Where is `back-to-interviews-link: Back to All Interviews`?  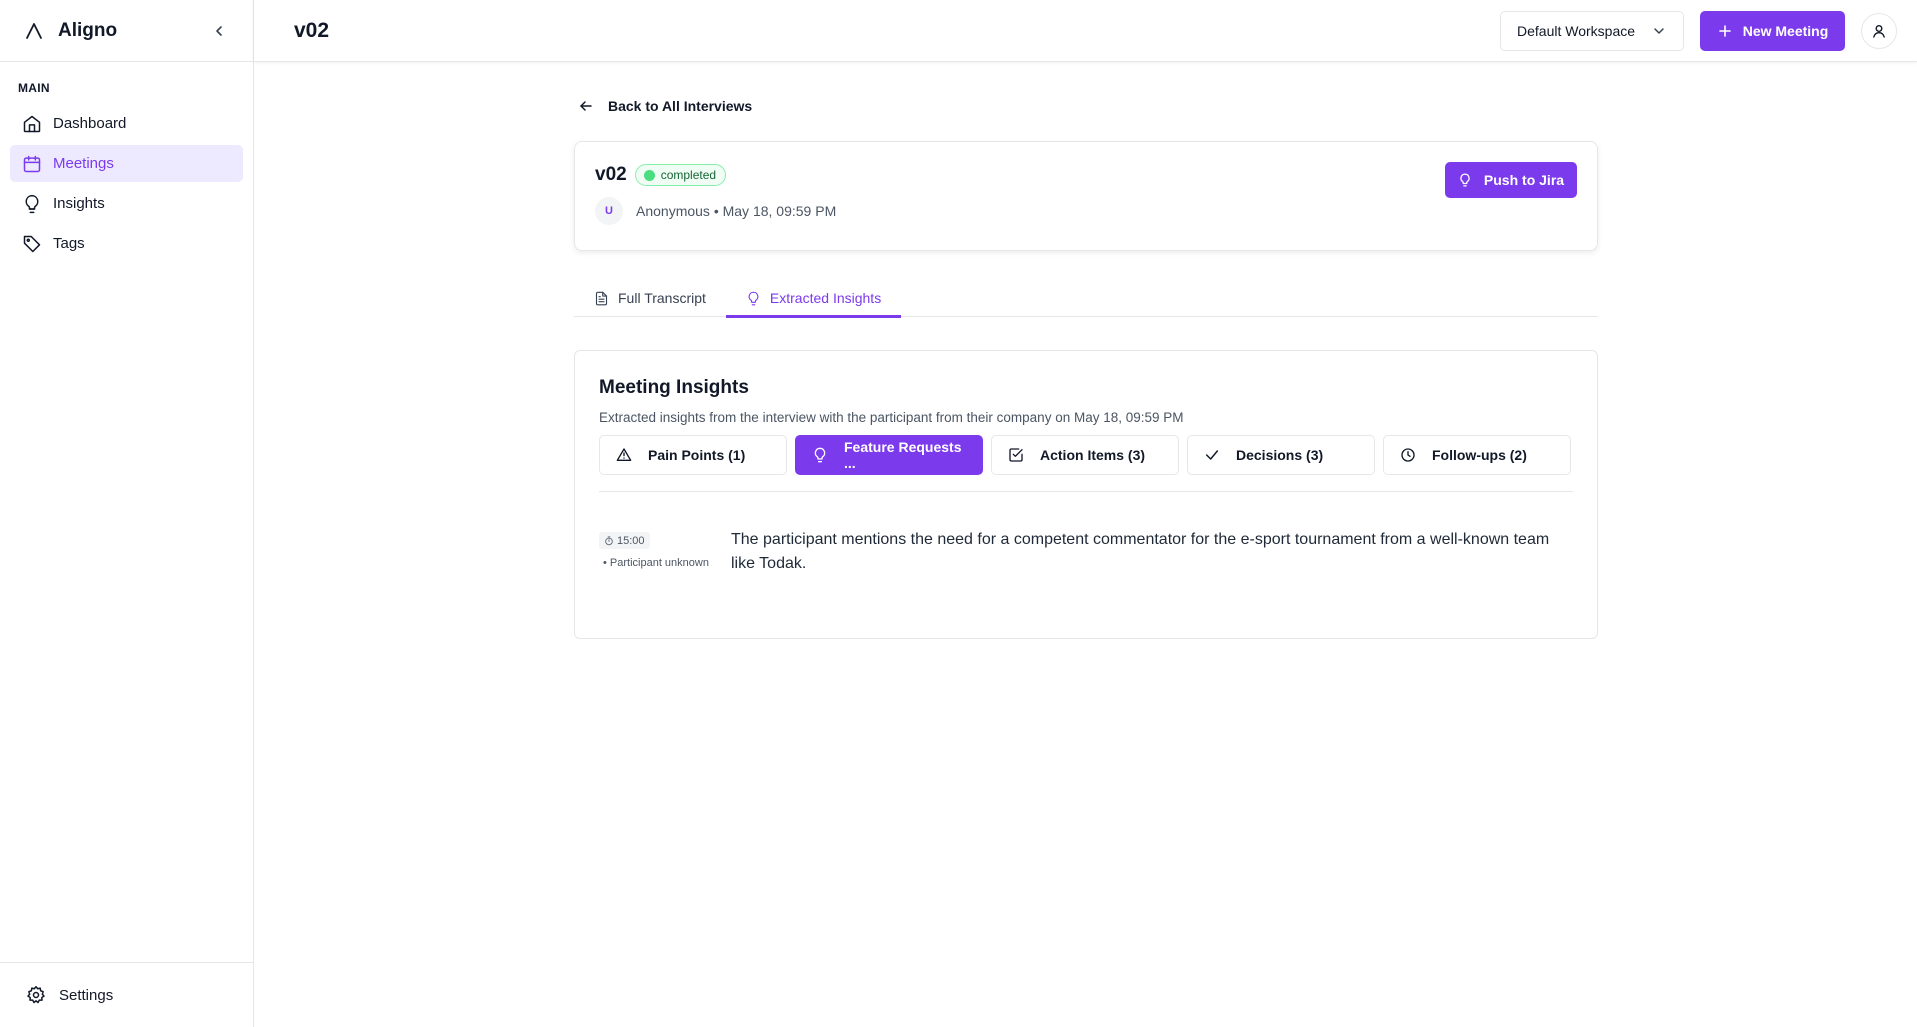
back-to-interviews-link: Back to All Interviews is located at coordinates (665, 106).